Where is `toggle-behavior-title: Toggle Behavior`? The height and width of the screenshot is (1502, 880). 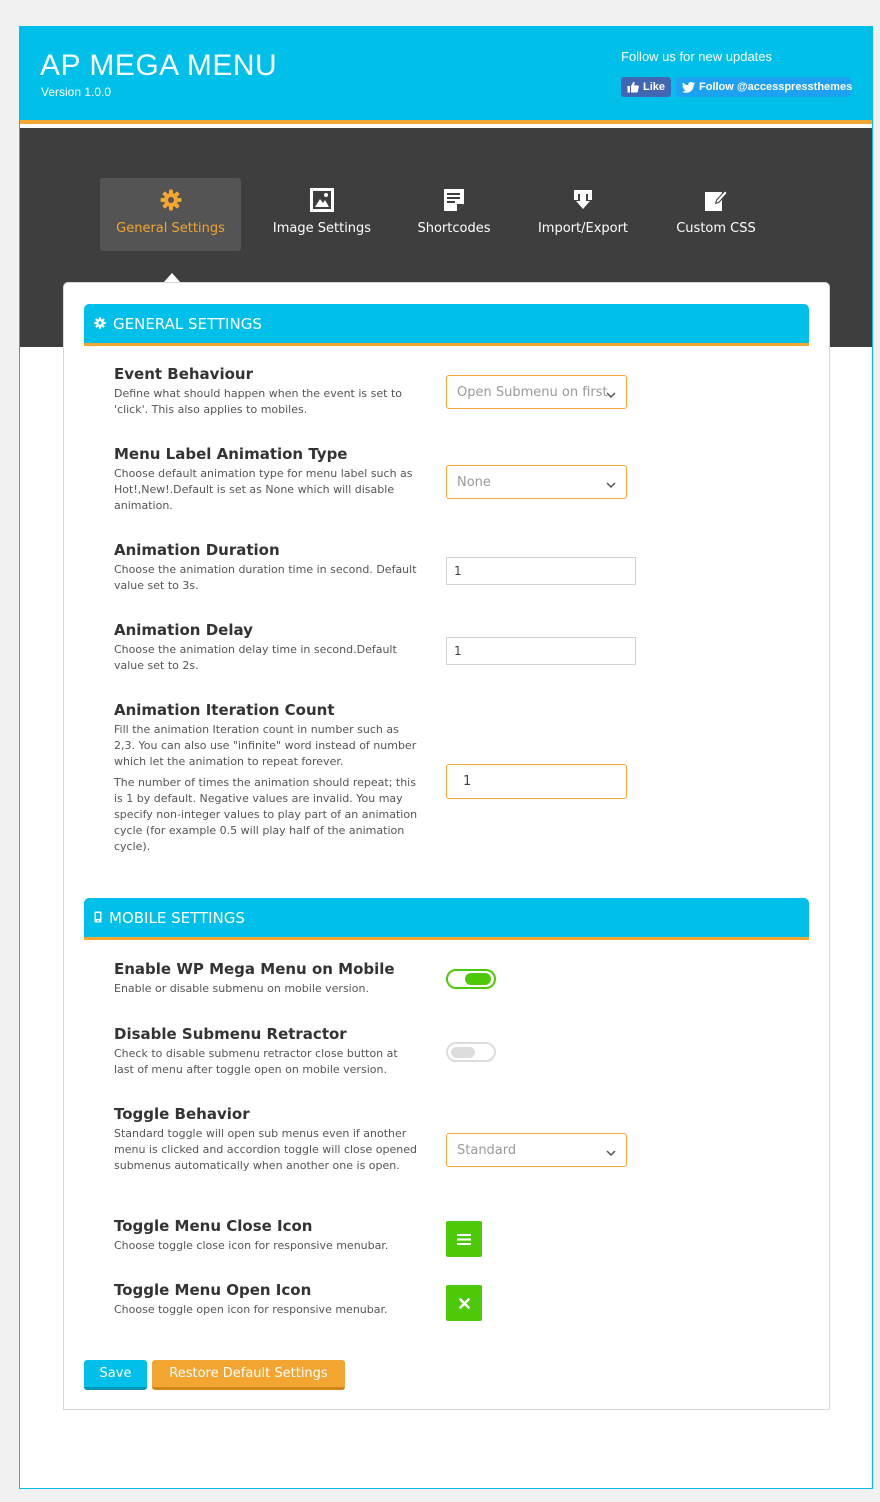 toggle-behavior-title: Toggle Behavior is located at coordinates (182, 1114).